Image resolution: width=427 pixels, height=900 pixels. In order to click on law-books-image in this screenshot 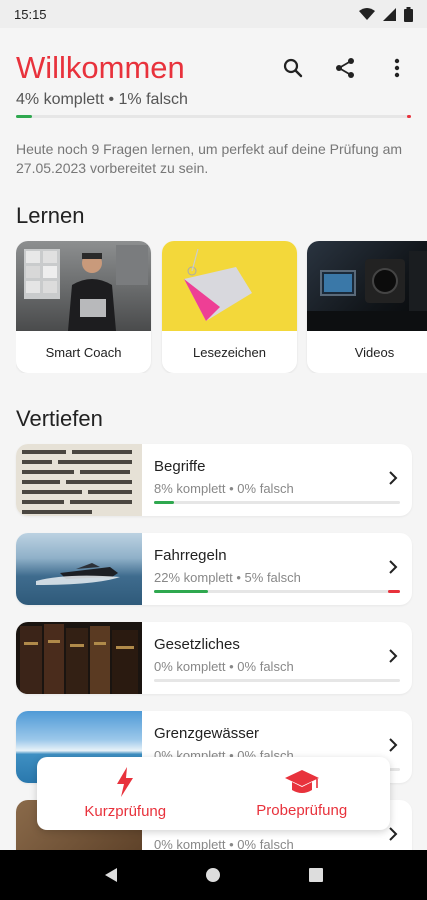, I will do `click(79, 658)`.